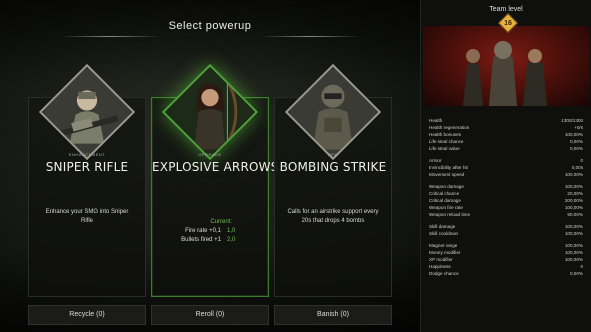 The image size is (591, 332). Describe the element at coordinates (506, 160) in the screenshot. I see `team-stat-row: Armor 0` at that location.